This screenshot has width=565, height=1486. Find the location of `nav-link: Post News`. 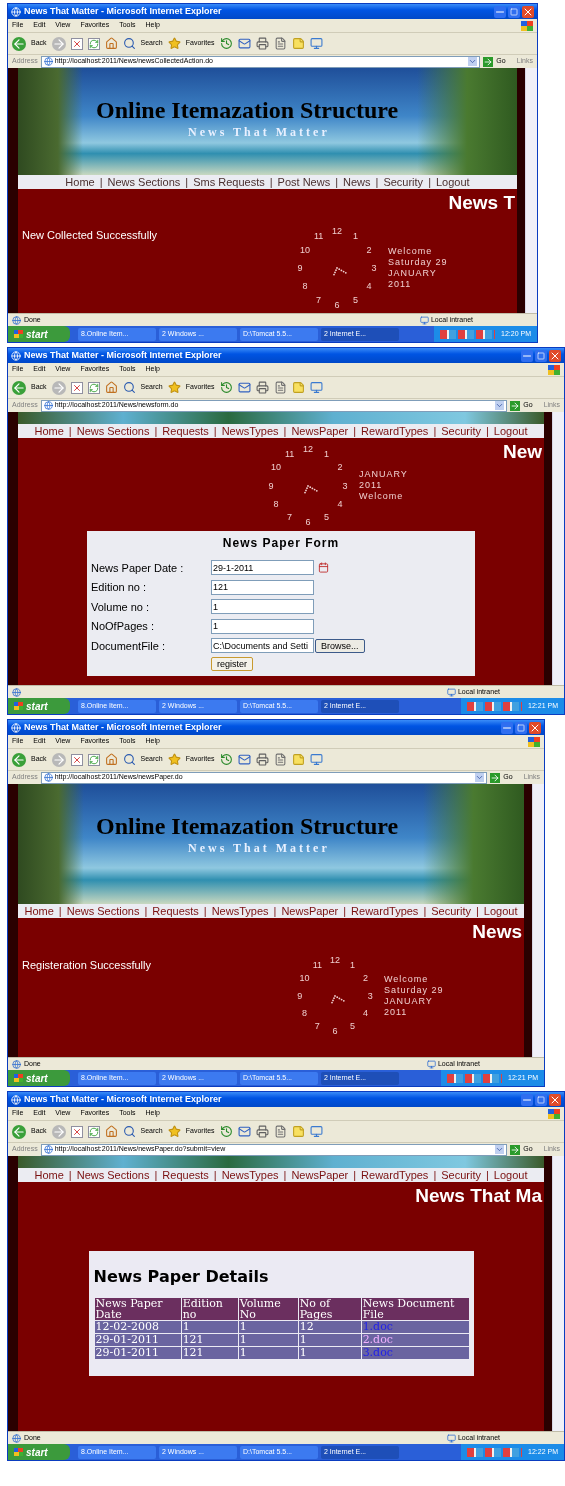

nav-link: Post News is located at coordinates (304, 181).